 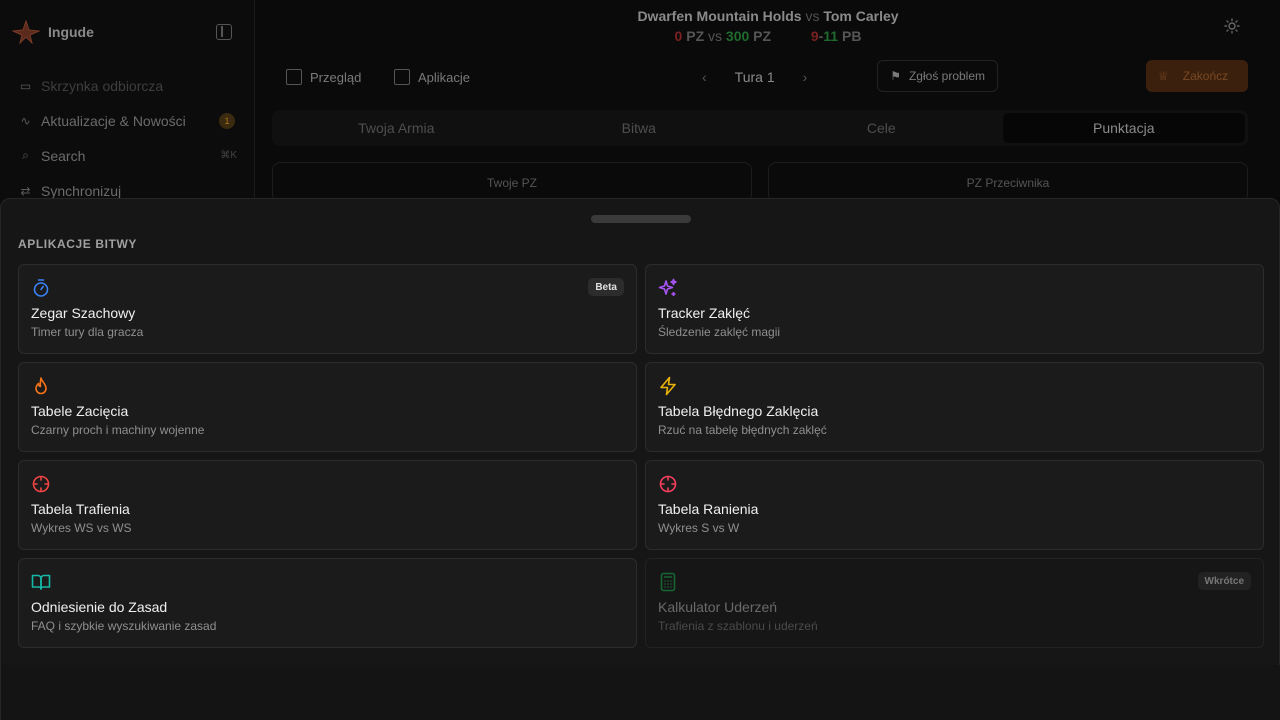 I want to click on app-subtitle: Czarny proch i machiny wojenne, so click(x=118, y=430).